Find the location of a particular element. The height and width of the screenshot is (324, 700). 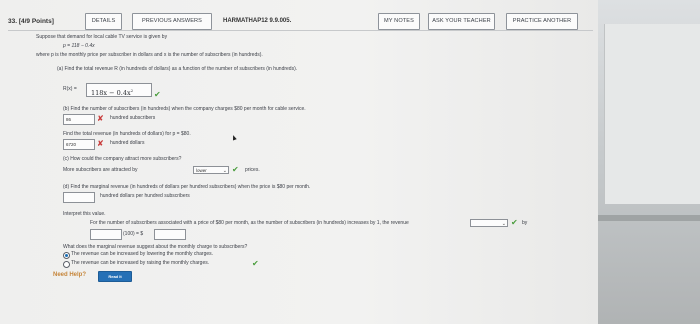

subscribers-unit: hundred subscribers is located at coordinates (133, 118).